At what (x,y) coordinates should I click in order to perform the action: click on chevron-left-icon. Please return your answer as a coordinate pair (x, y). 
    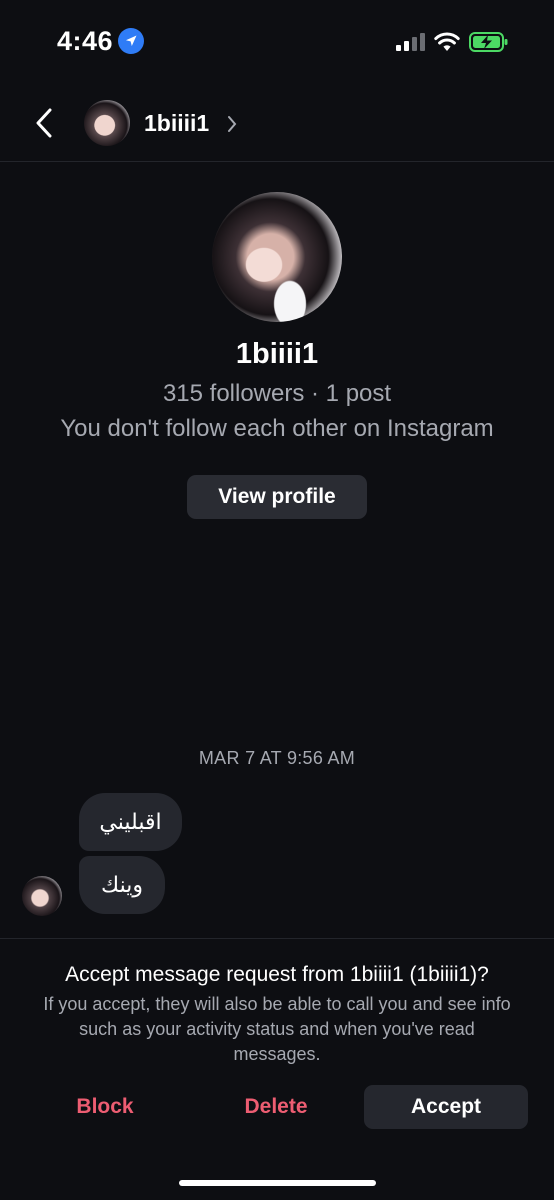
    Looking at the image, I should click on (44, 123).